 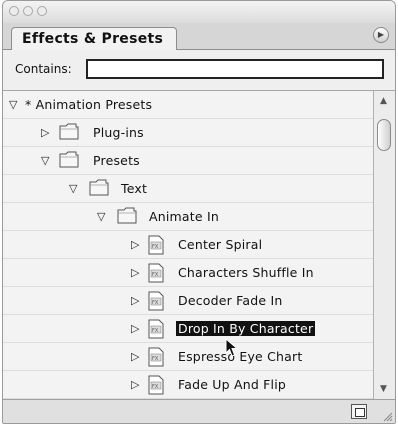 I want to click on tree-row-plug-ins: ▷ Plug-ins, so click(x=188, y=133).